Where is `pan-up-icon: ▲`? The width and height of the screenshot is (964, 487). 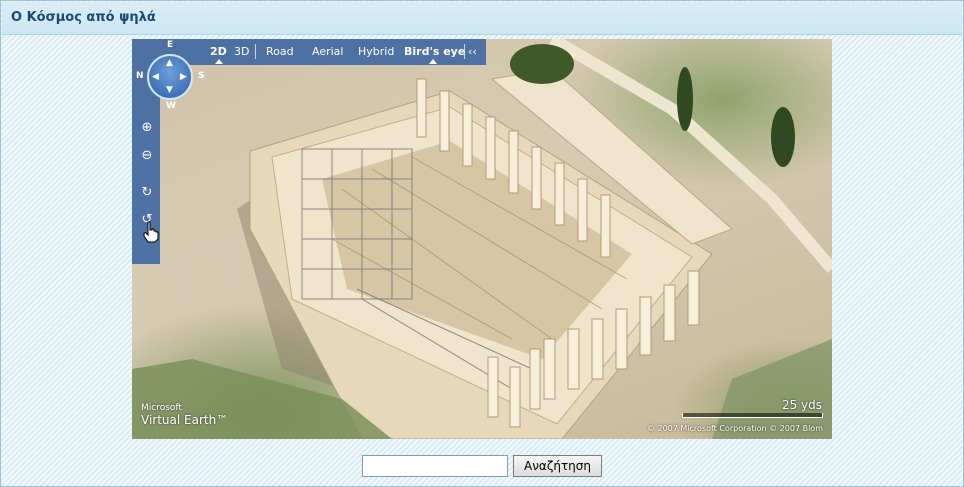
pan-up-icon: ▲ is located at coordinates (169, 63).